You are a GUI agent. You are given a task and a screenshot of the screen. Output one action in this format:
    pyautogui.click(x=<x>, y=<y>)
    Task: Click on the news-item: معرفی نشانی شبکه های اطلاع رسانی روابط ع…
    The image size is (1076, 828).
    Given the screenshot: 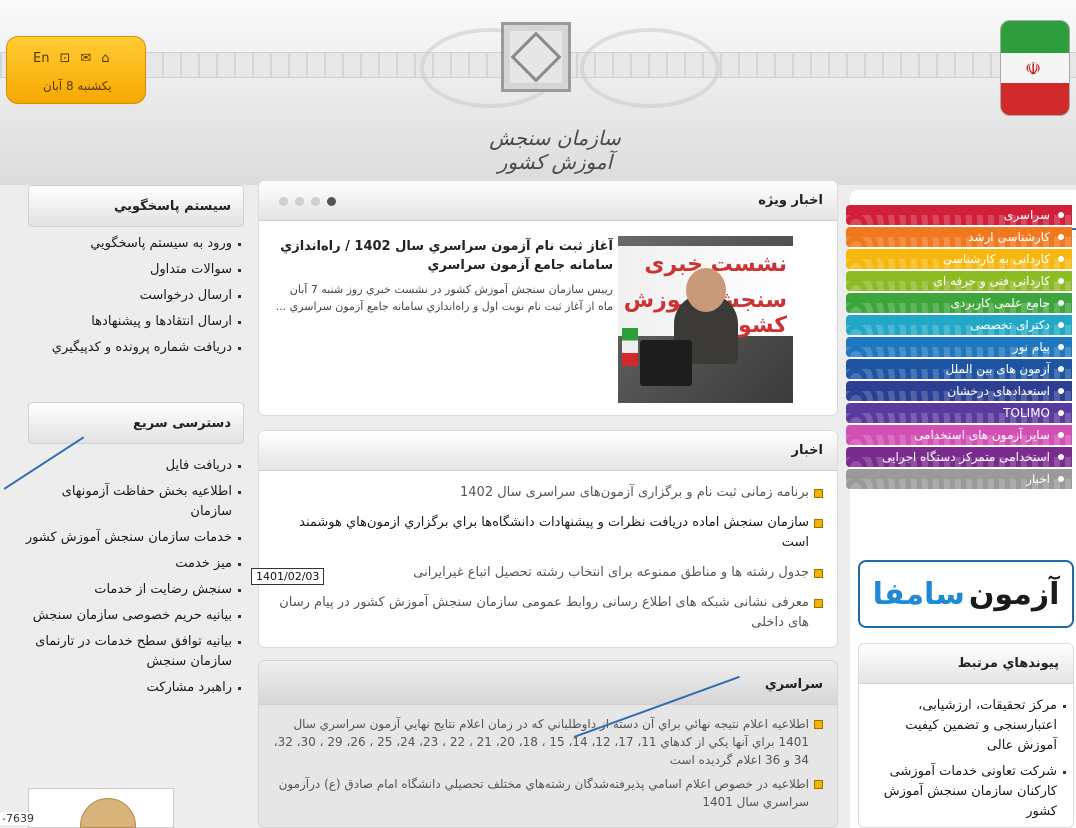 What is the action you would take?
    pyautogui.click(x=548, y=613)
    